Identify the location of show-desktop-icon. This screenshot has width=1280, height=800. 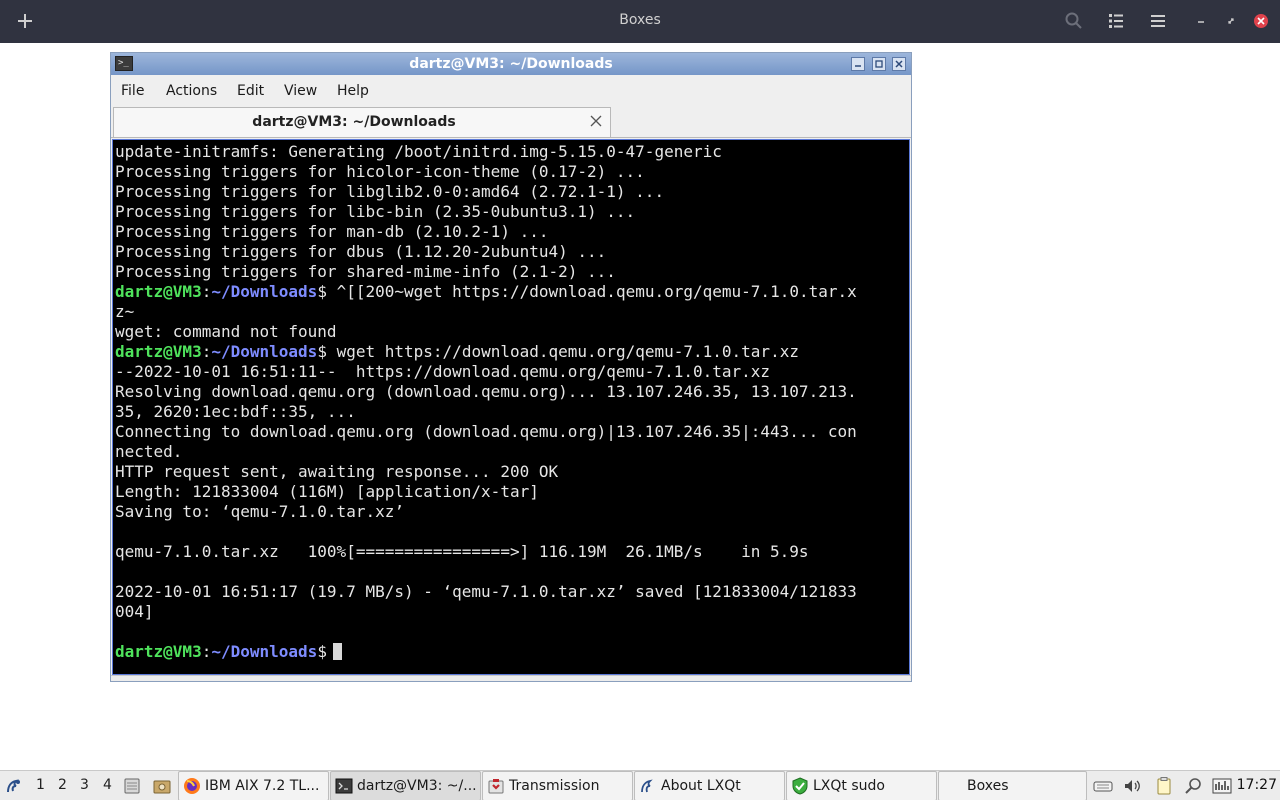
(132, 786).